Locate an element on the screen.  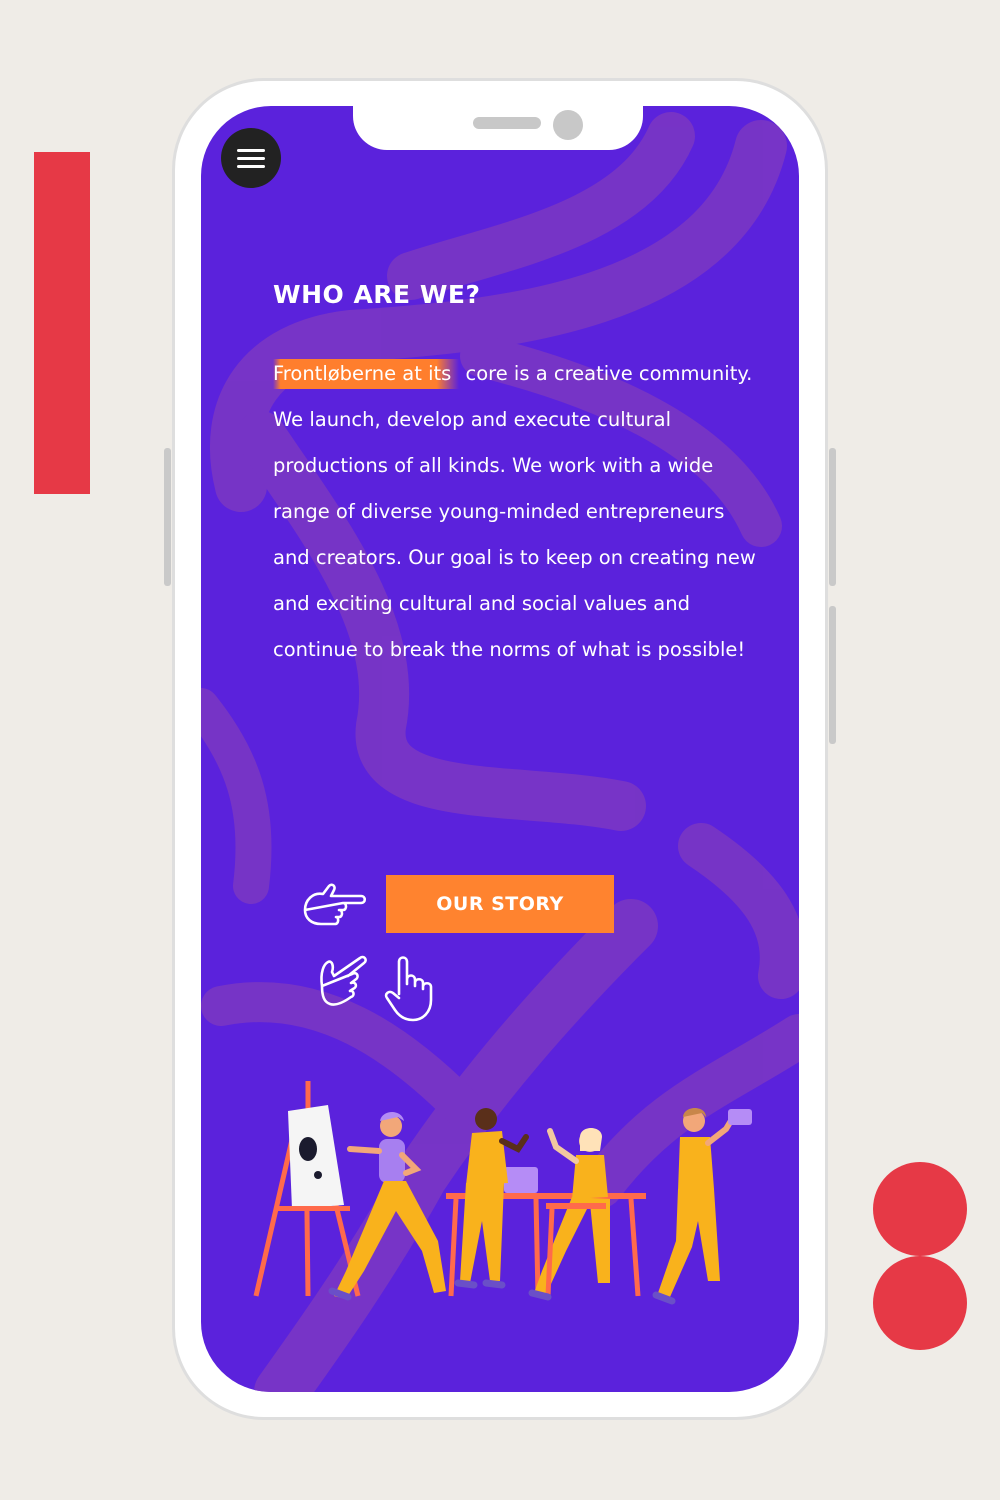
pointing-hand-diagonal-icon is located at coordinates (343, 980).